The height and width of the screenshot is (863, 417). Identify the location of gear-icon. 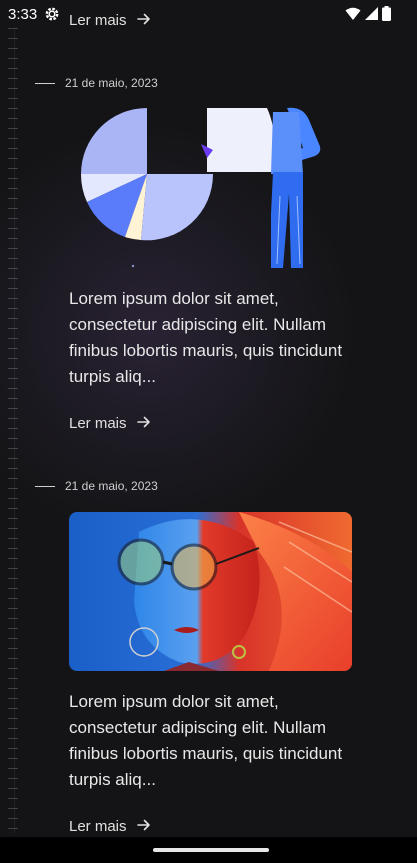
(52, 16).